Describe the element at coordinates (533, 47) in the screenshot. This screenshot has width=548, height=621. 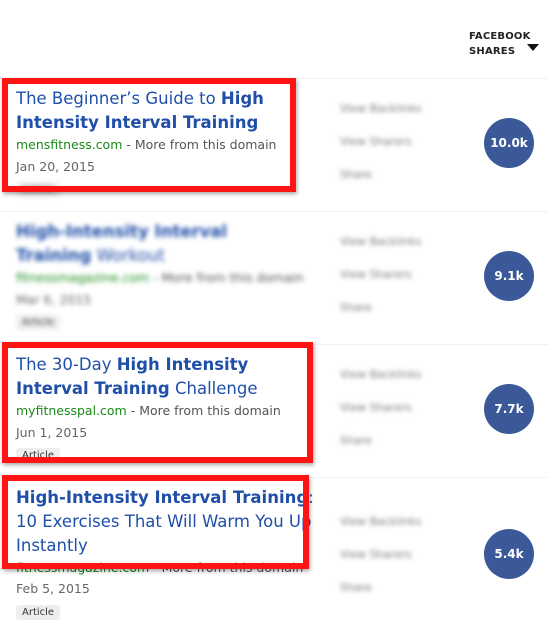
I see `triangle-down-icon` at that location.